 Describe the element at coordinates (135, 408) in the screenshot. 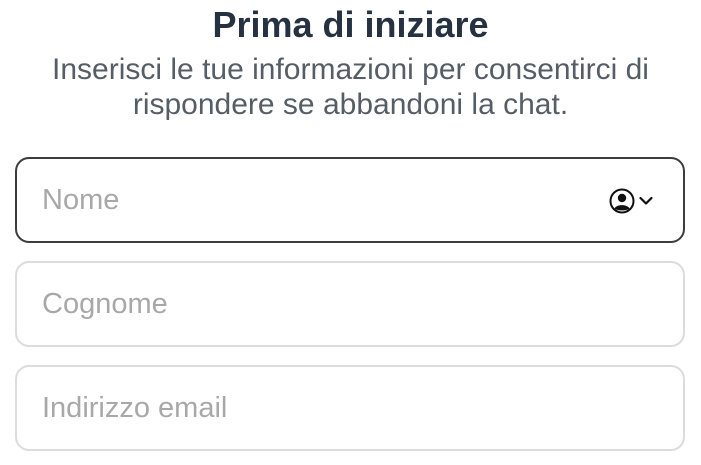

I see `email-placeholder: Indirizzo email` at that location.